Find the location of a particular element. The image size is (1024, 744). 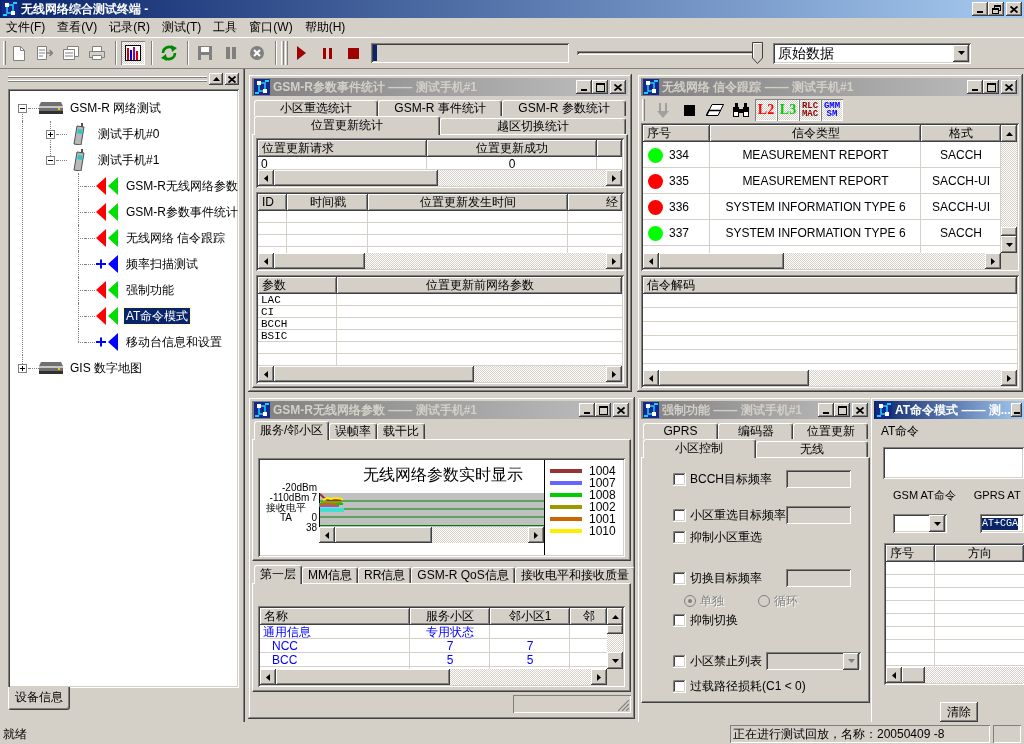

menu-item: 工具 is located at coordinates (225, 27).